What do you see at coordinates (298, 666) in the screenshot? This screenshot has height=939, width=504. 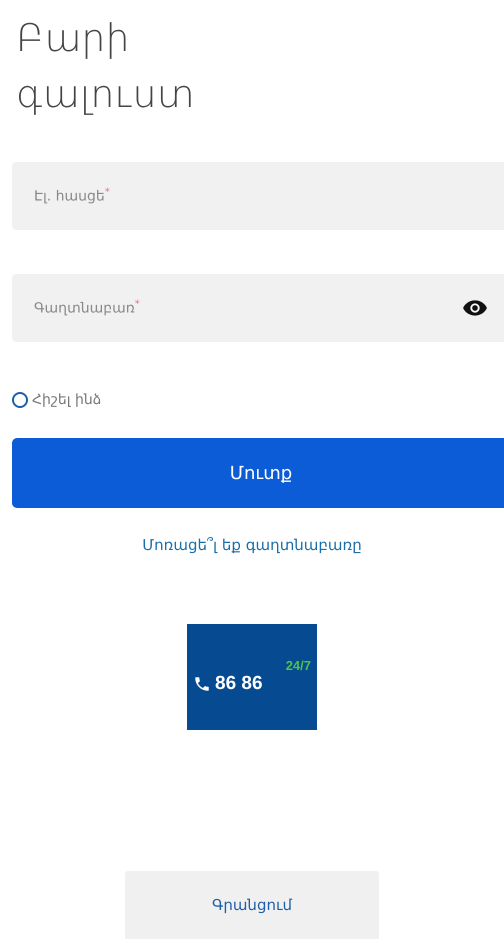 I see `hours-label: 24/7` at bounding box center [298, 666].